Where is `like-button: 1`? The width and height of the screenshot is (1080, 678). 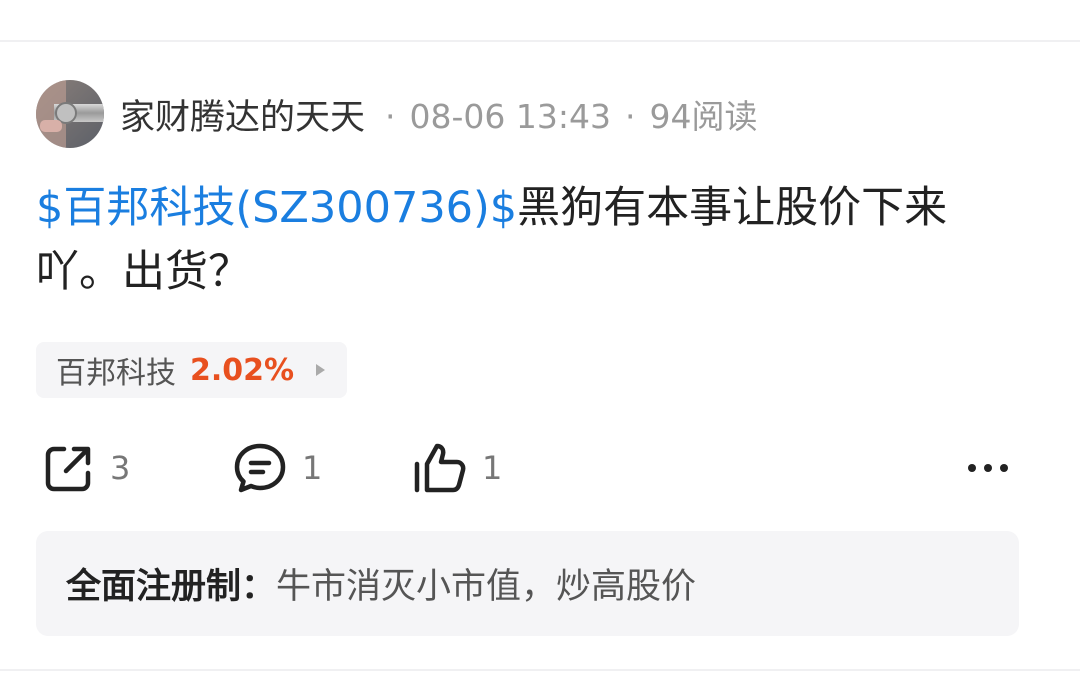 like-button: 1 is located at coordinates (457, 468).